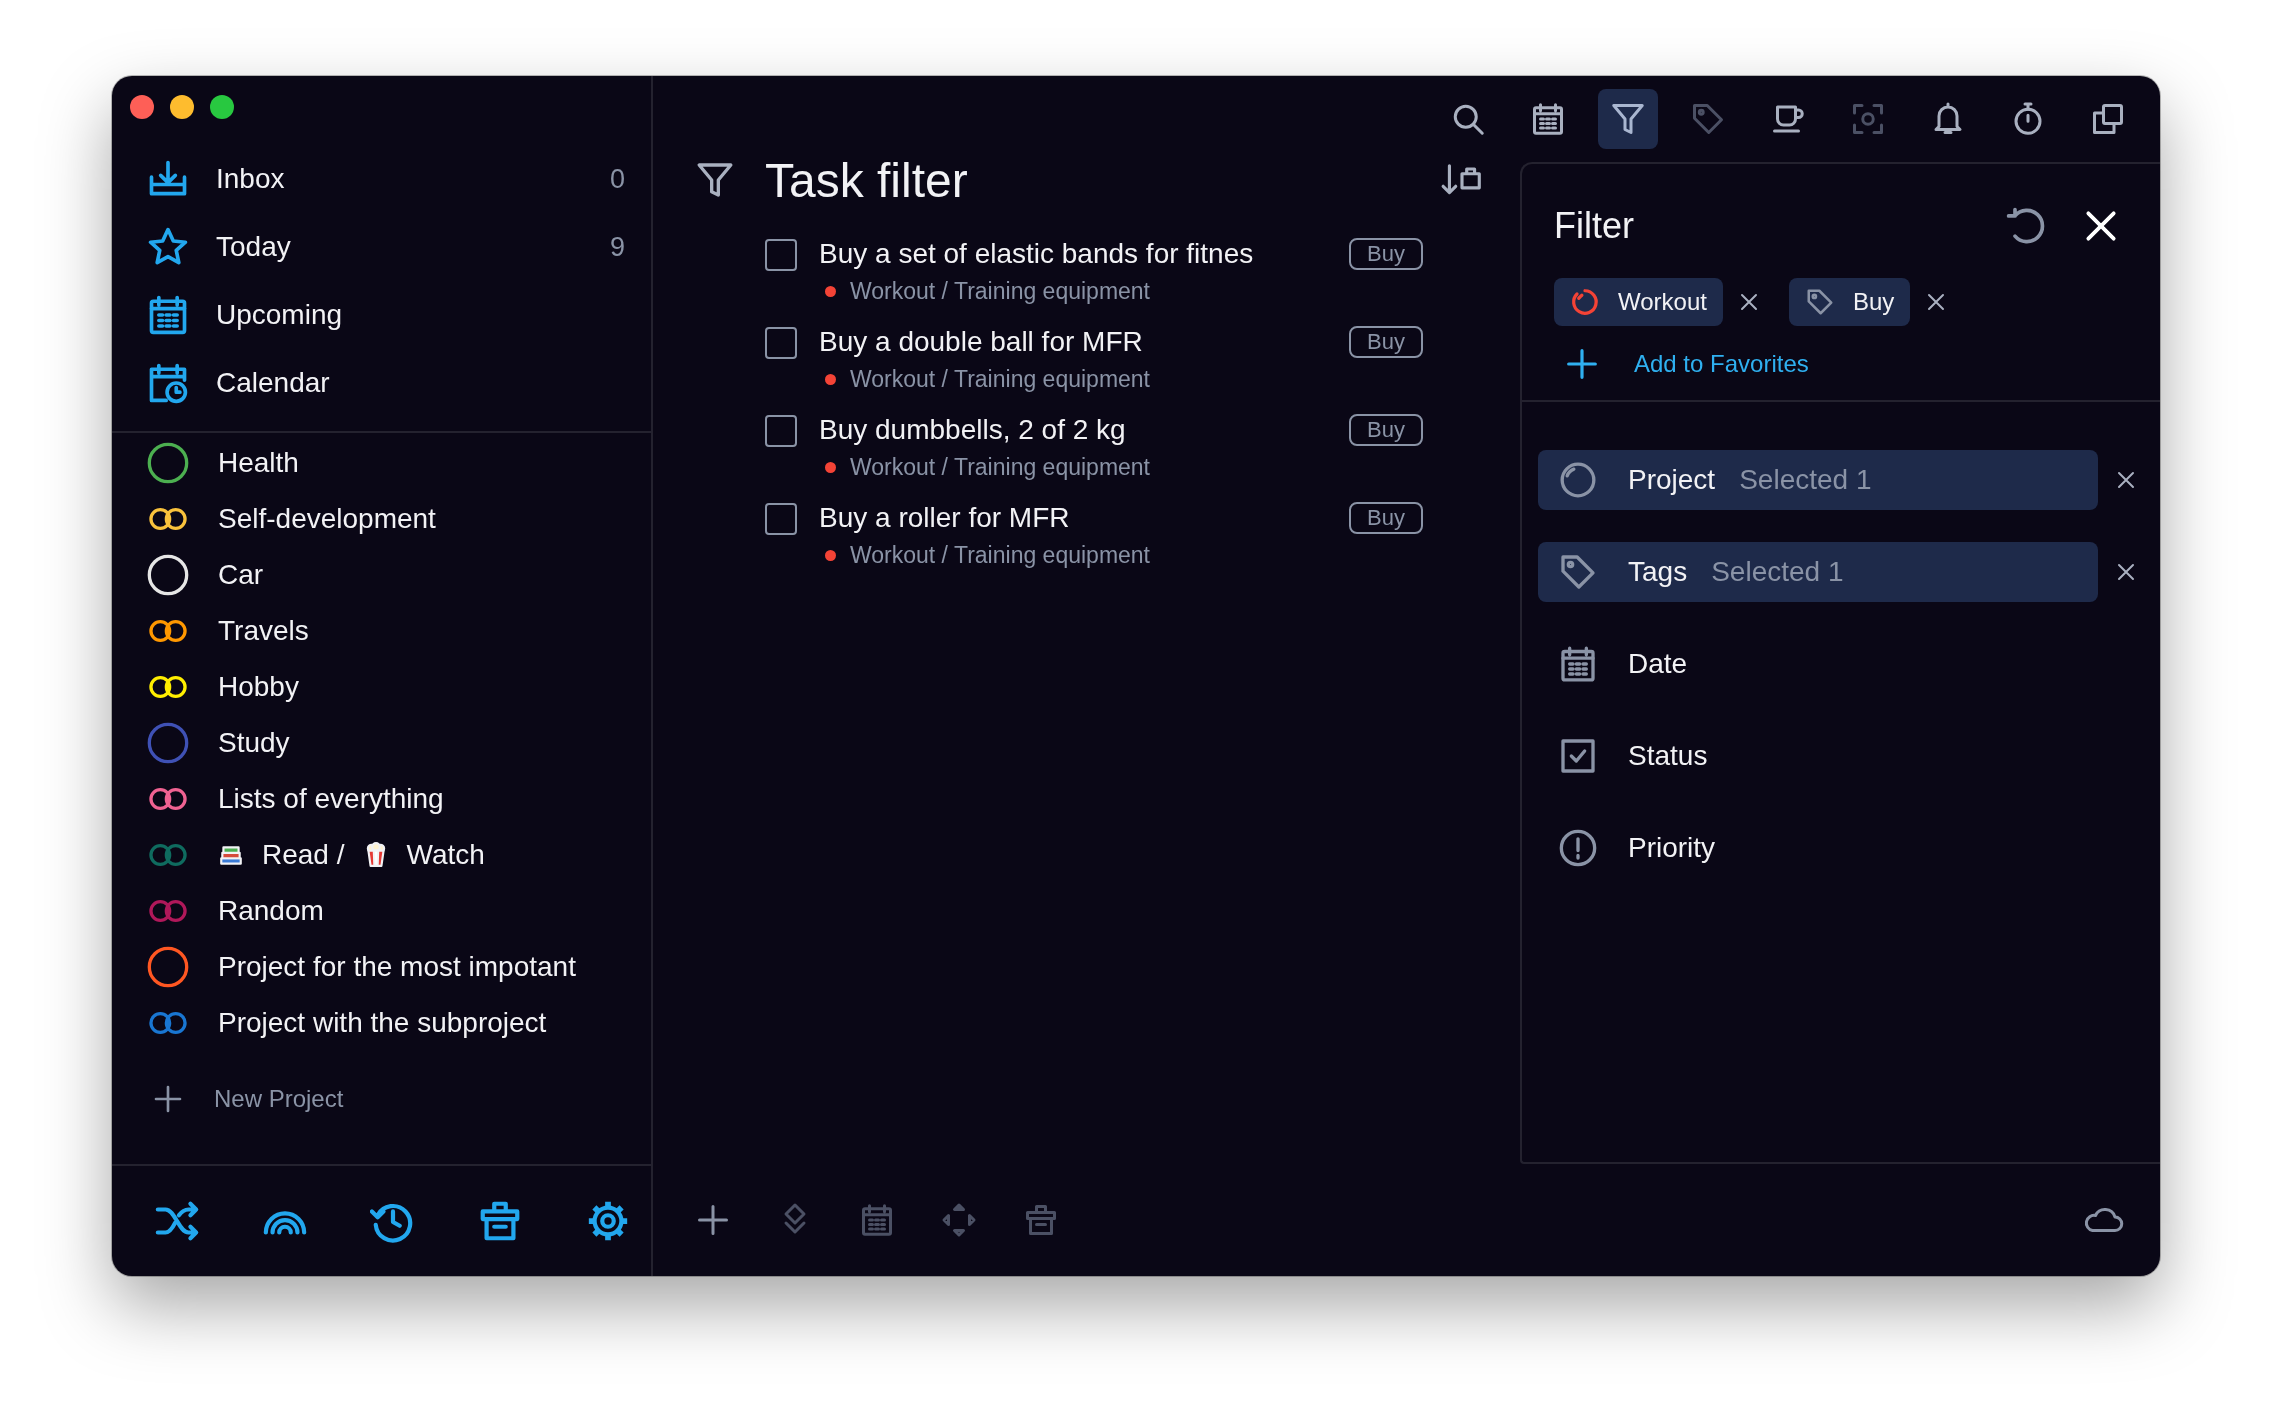 Image resolution: width=2272 pixels, height=1424 pixels. I want to click on item-count: 0, so click(617, 179).